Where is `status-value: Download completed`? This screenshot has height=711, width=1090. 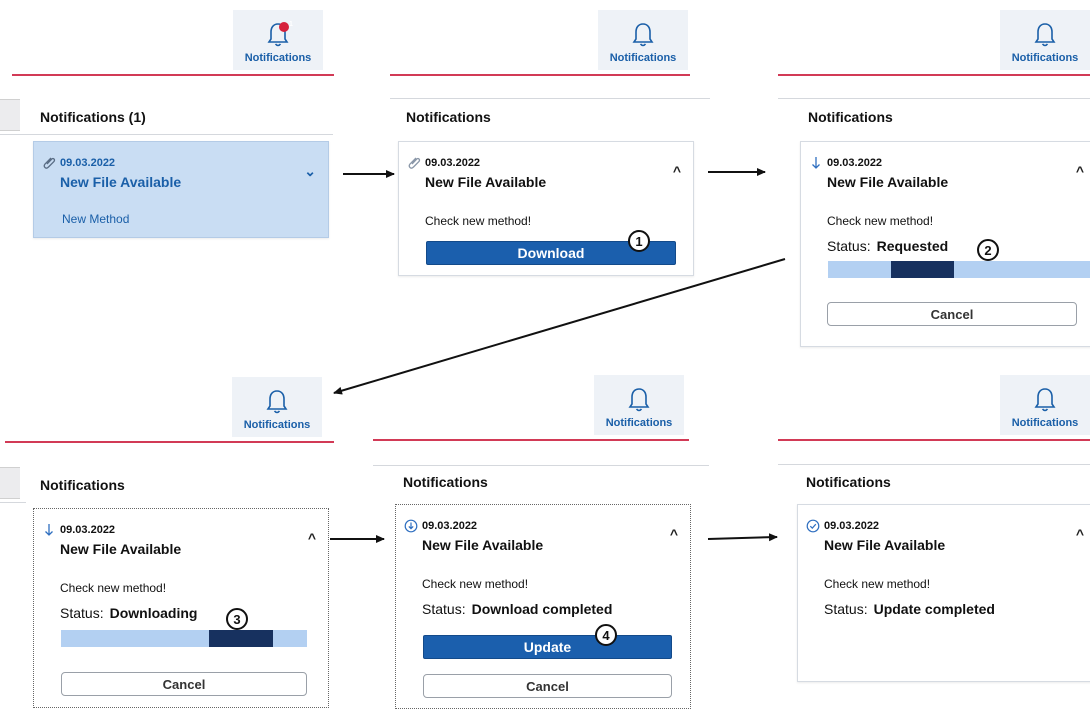 status-value: Download completed is located at coordinates (542, 609).